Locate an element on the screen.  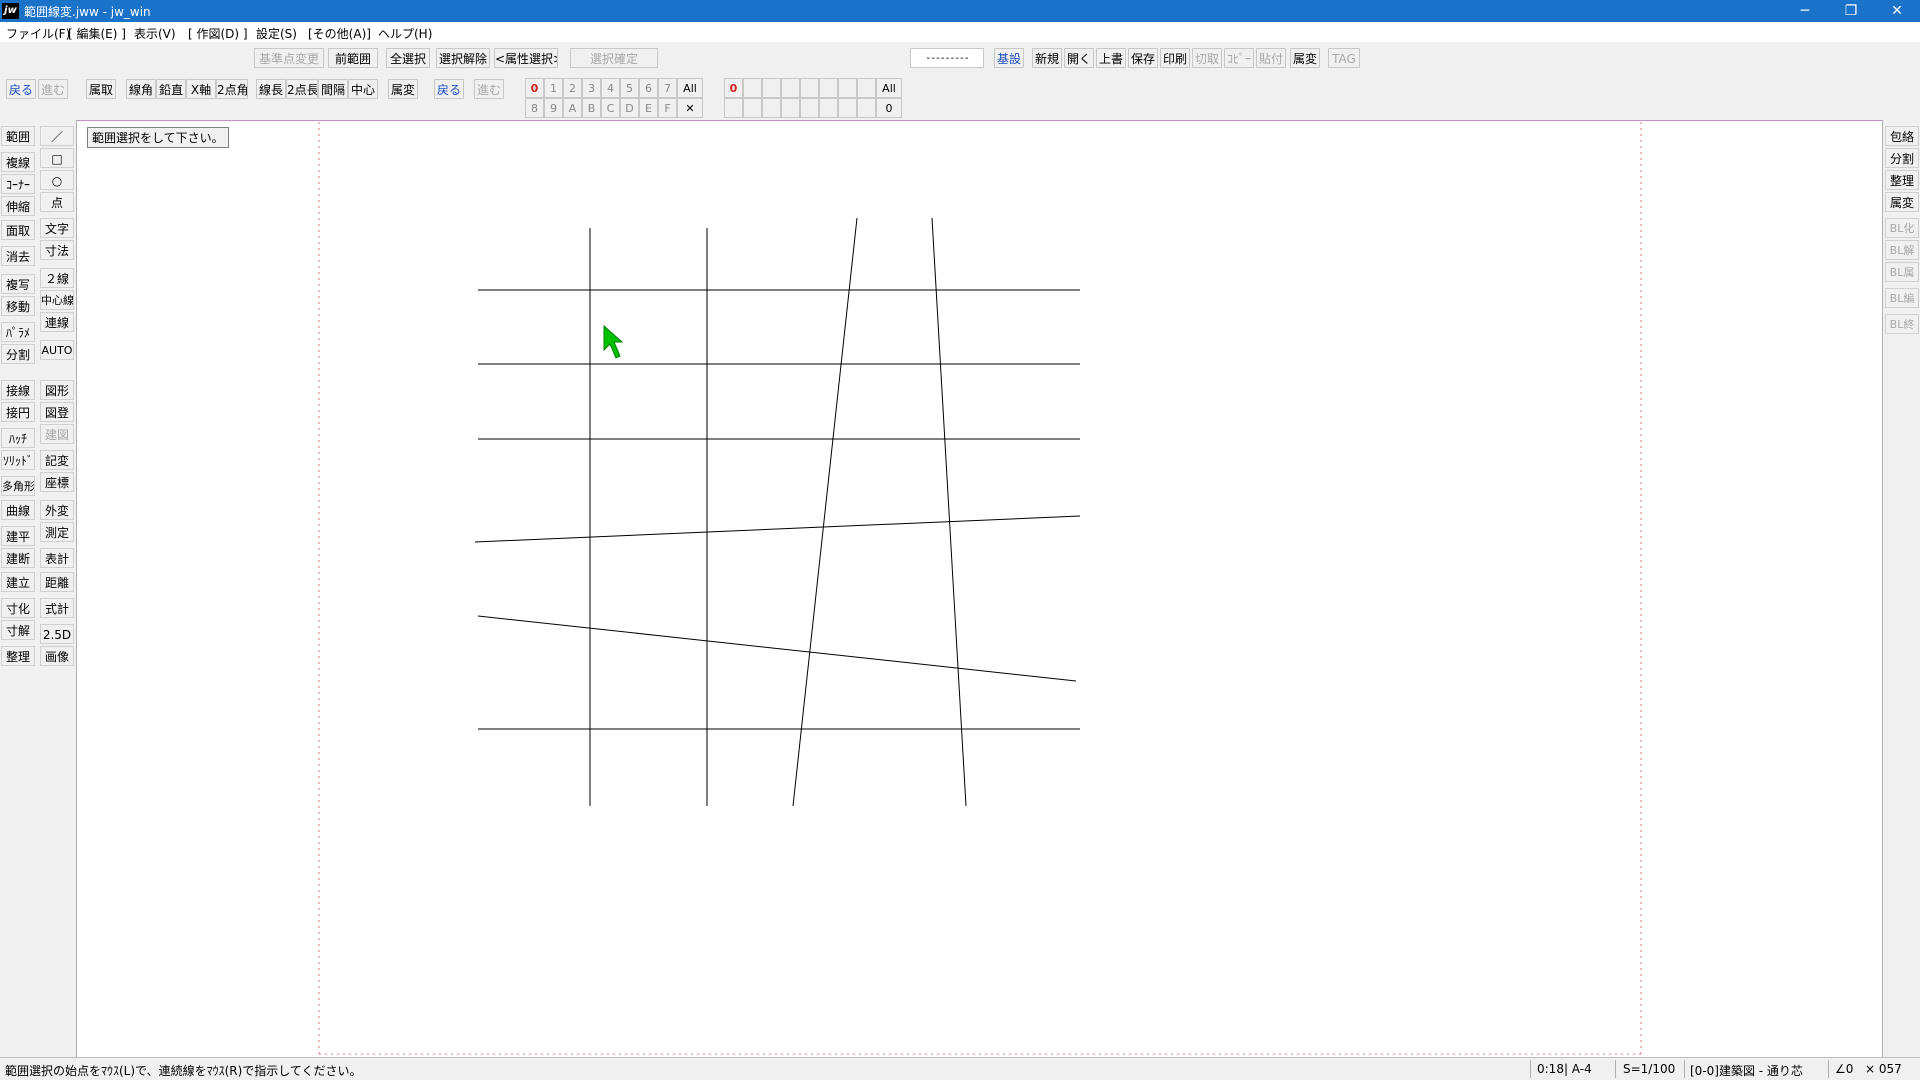
minimize-button: ─ is located at coordinates (1805, 11).